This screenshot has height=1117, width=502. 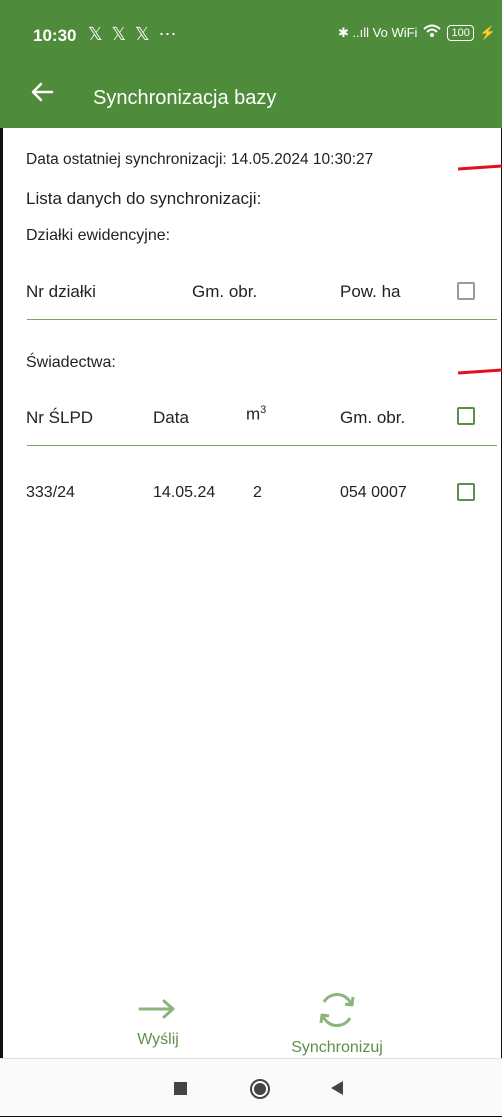 I want to click on charging-icon: ⚡, so click(x=487, y=32).